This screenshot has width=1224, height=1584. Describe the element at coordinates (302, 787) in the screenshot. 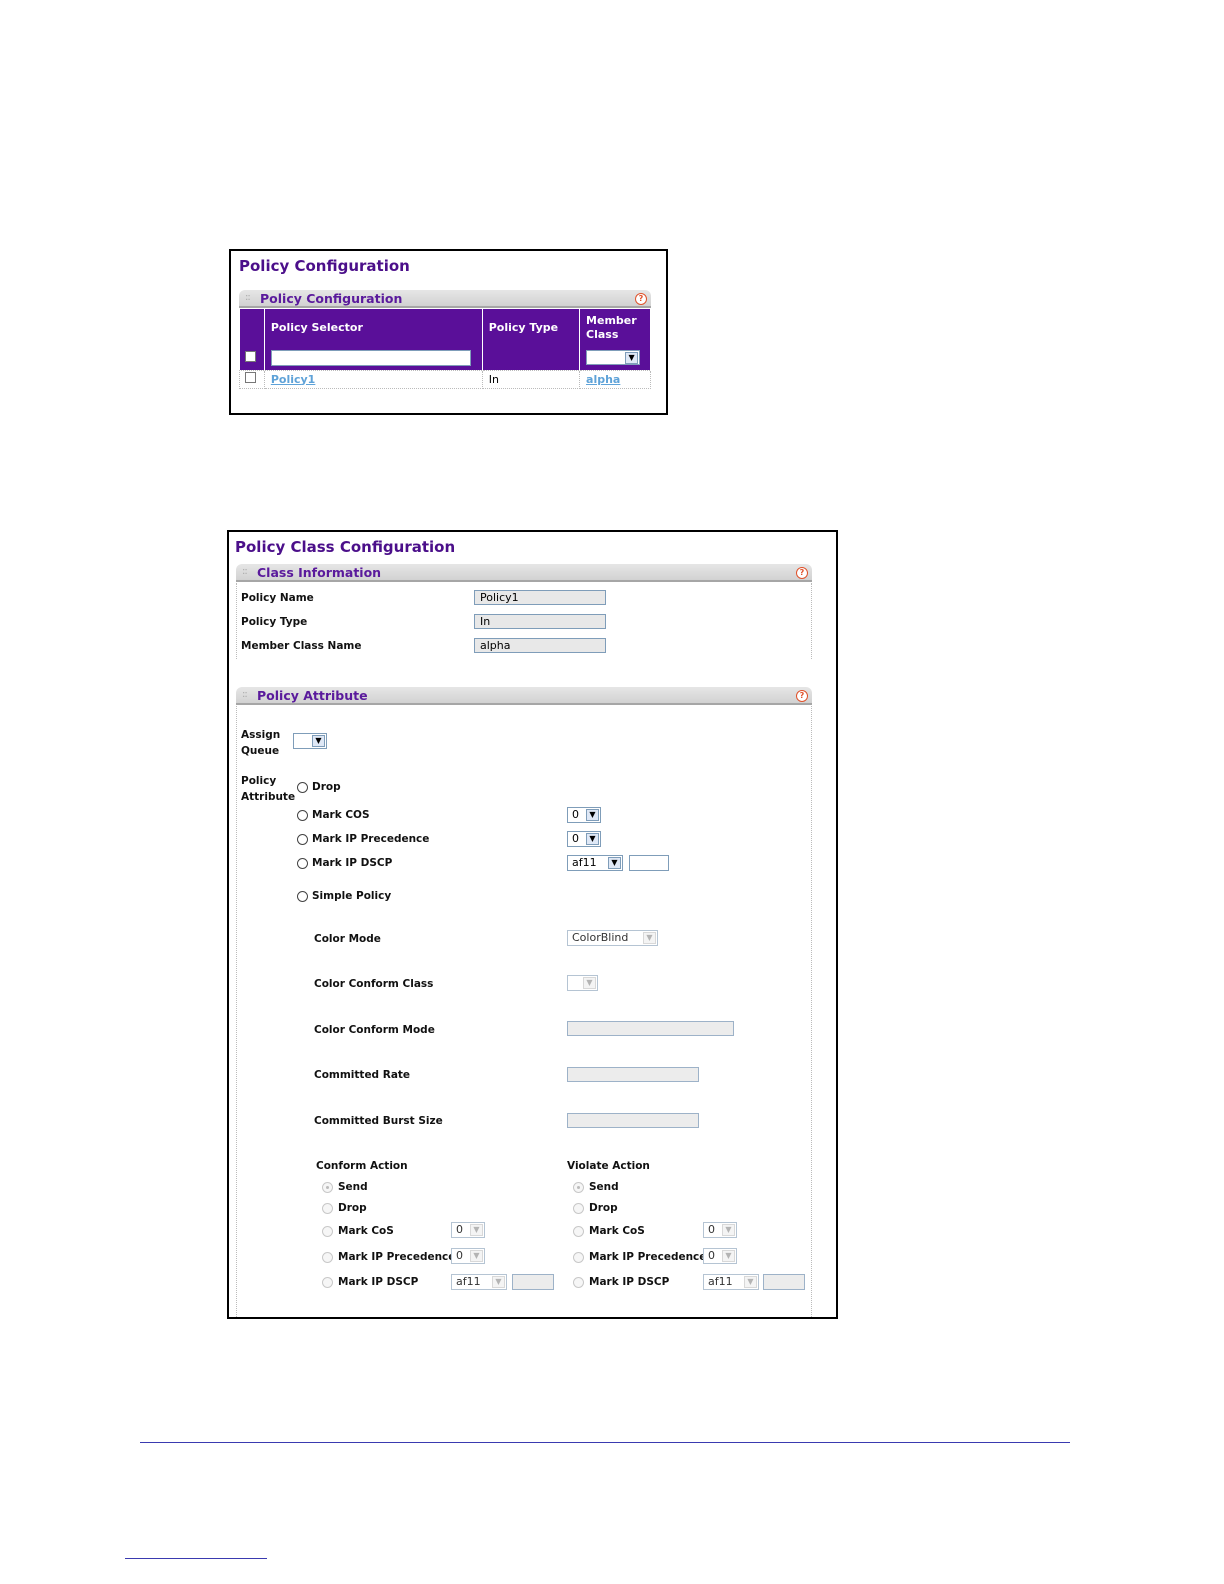

I see `drop-radio` at that location.